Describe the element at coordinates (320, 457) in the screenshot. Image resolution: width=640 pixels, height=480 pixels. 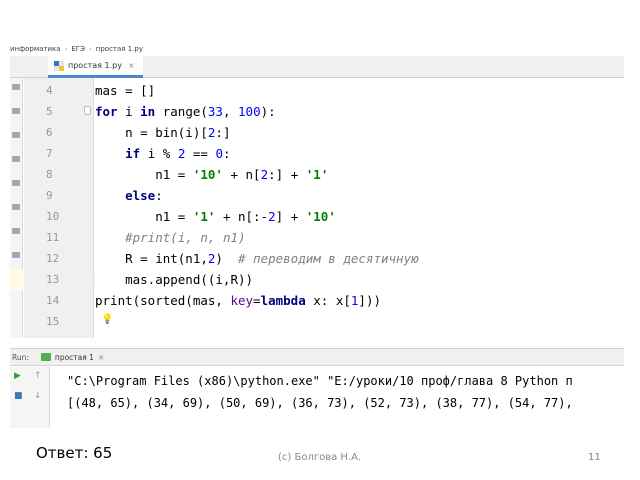
I see `author-credit: (c) Болгова Н.А.` at that location.